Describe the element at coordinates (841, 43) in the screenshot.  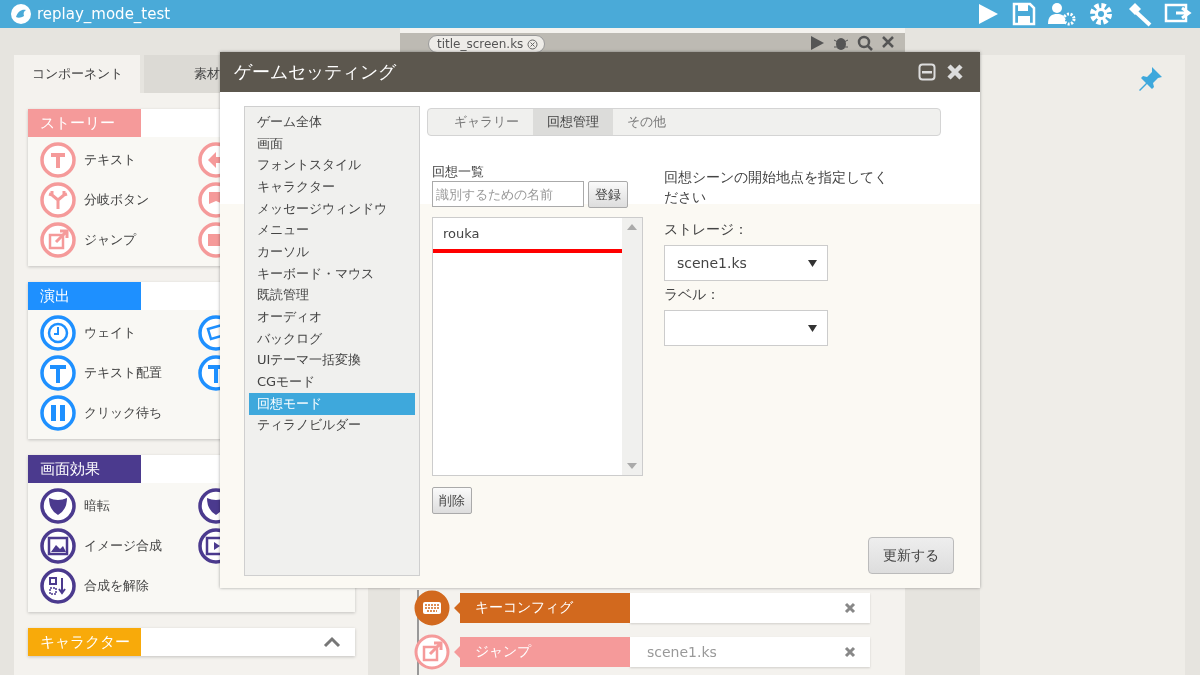
I see `bug-icon` at that location.